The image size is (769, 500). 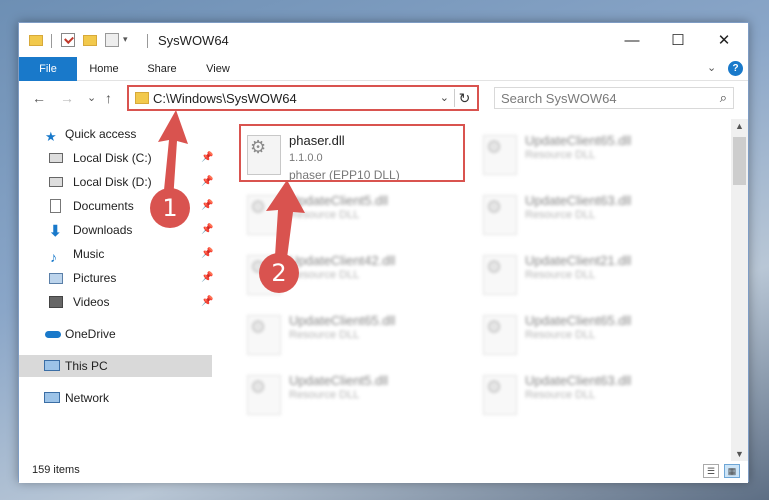 What do you see at coordinates (231, 186) in the screenshot?
I see `annotation-overlay` at bounding box center [231, 186].